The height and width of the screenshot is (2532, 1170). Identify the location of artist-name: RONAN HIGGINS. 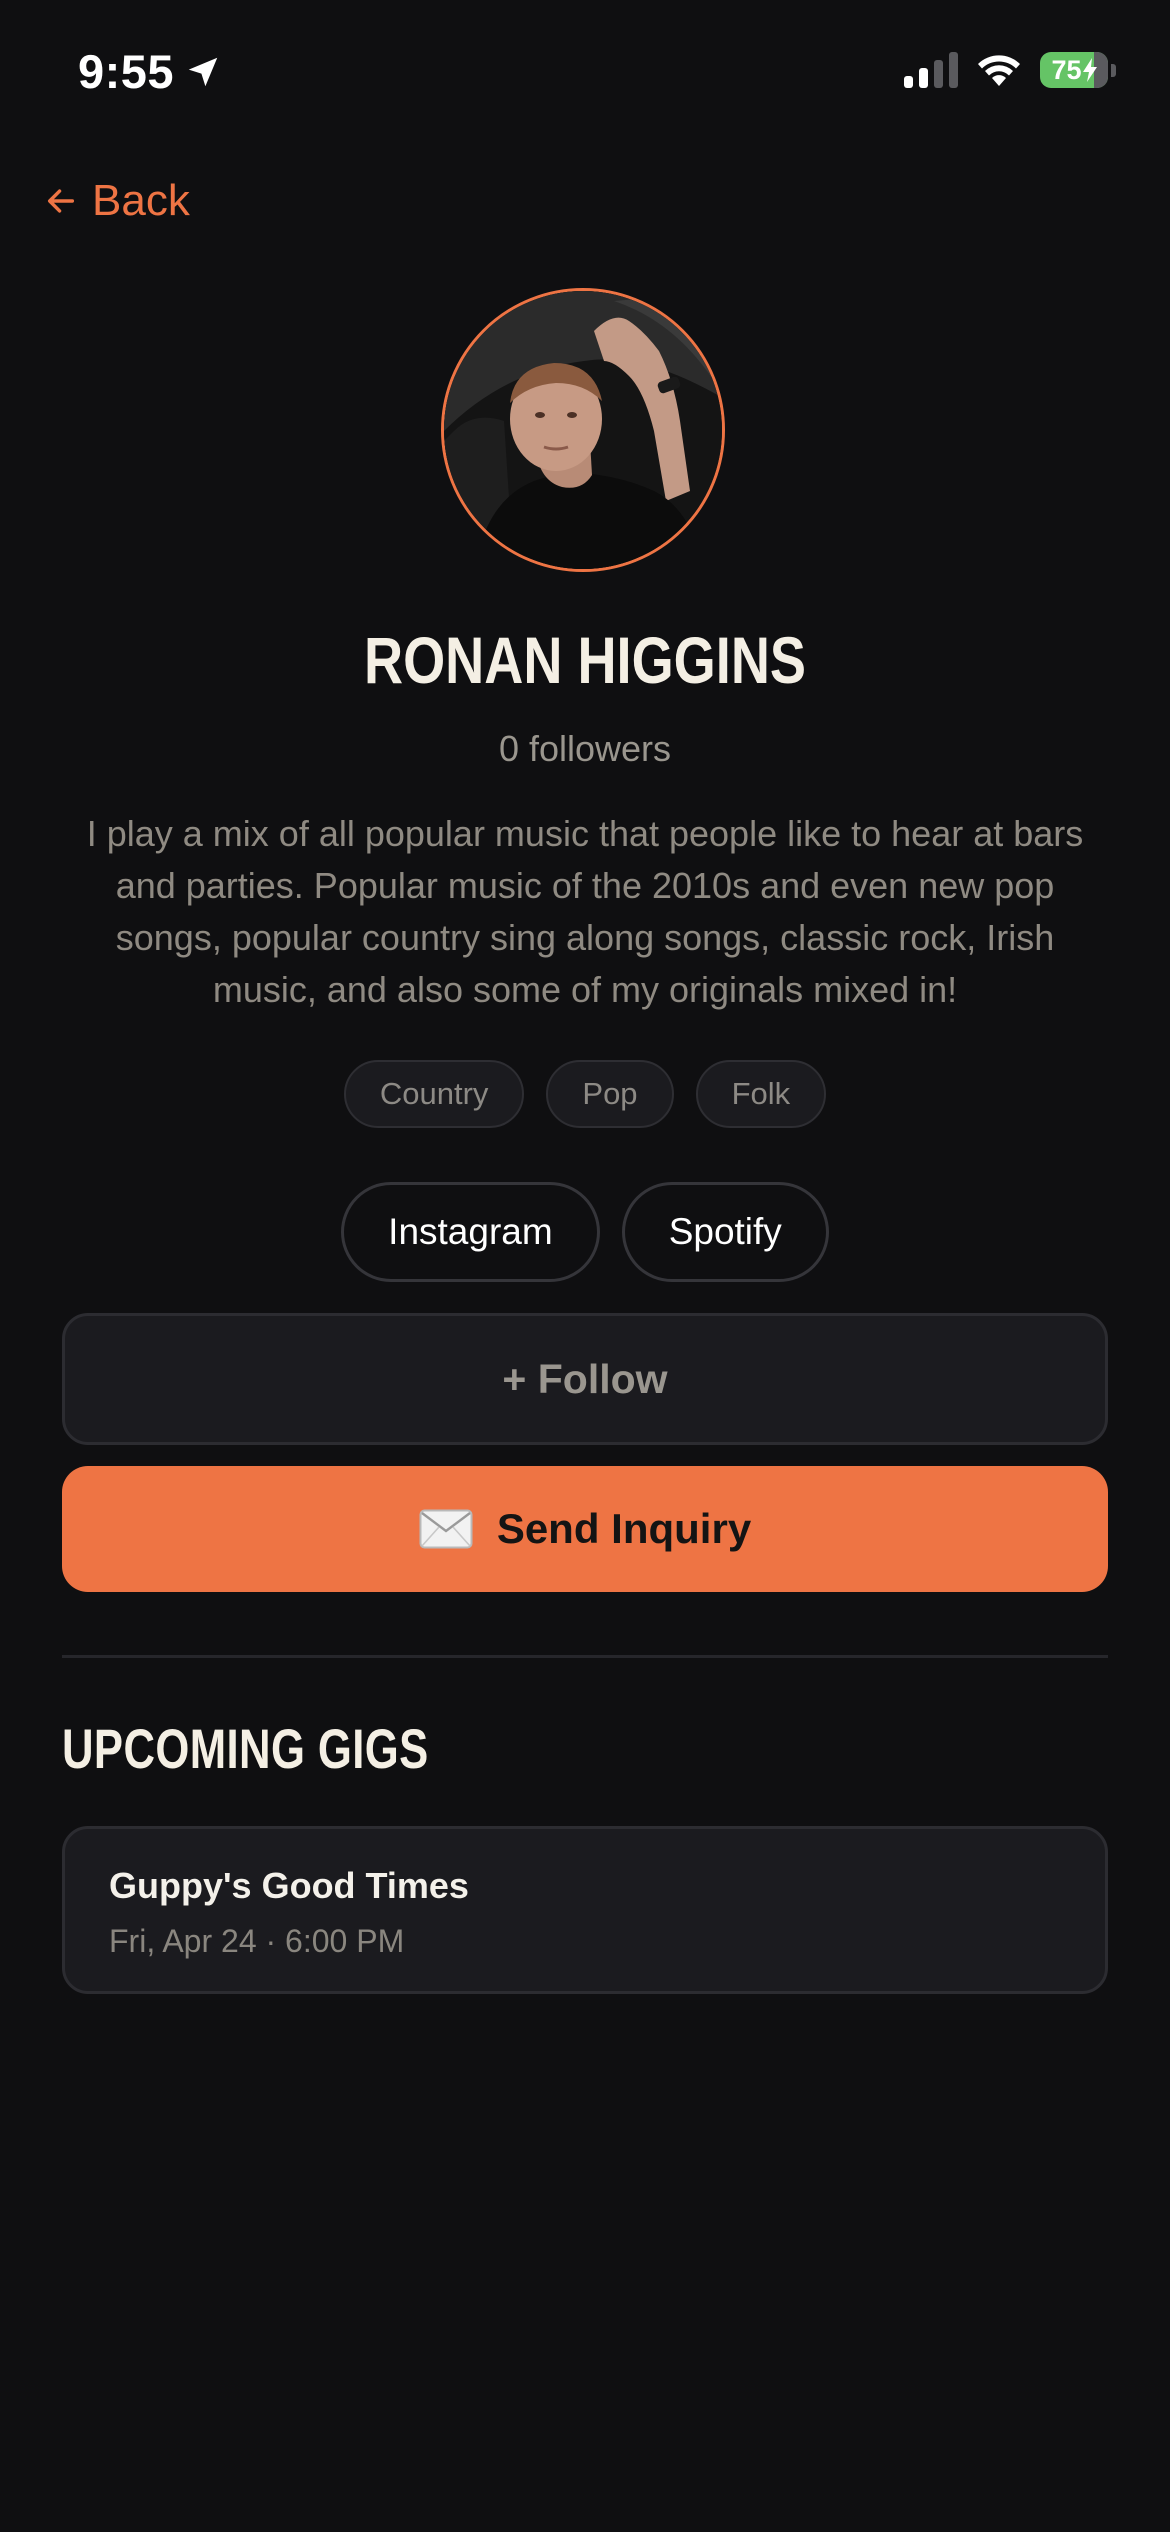
(585, 660).